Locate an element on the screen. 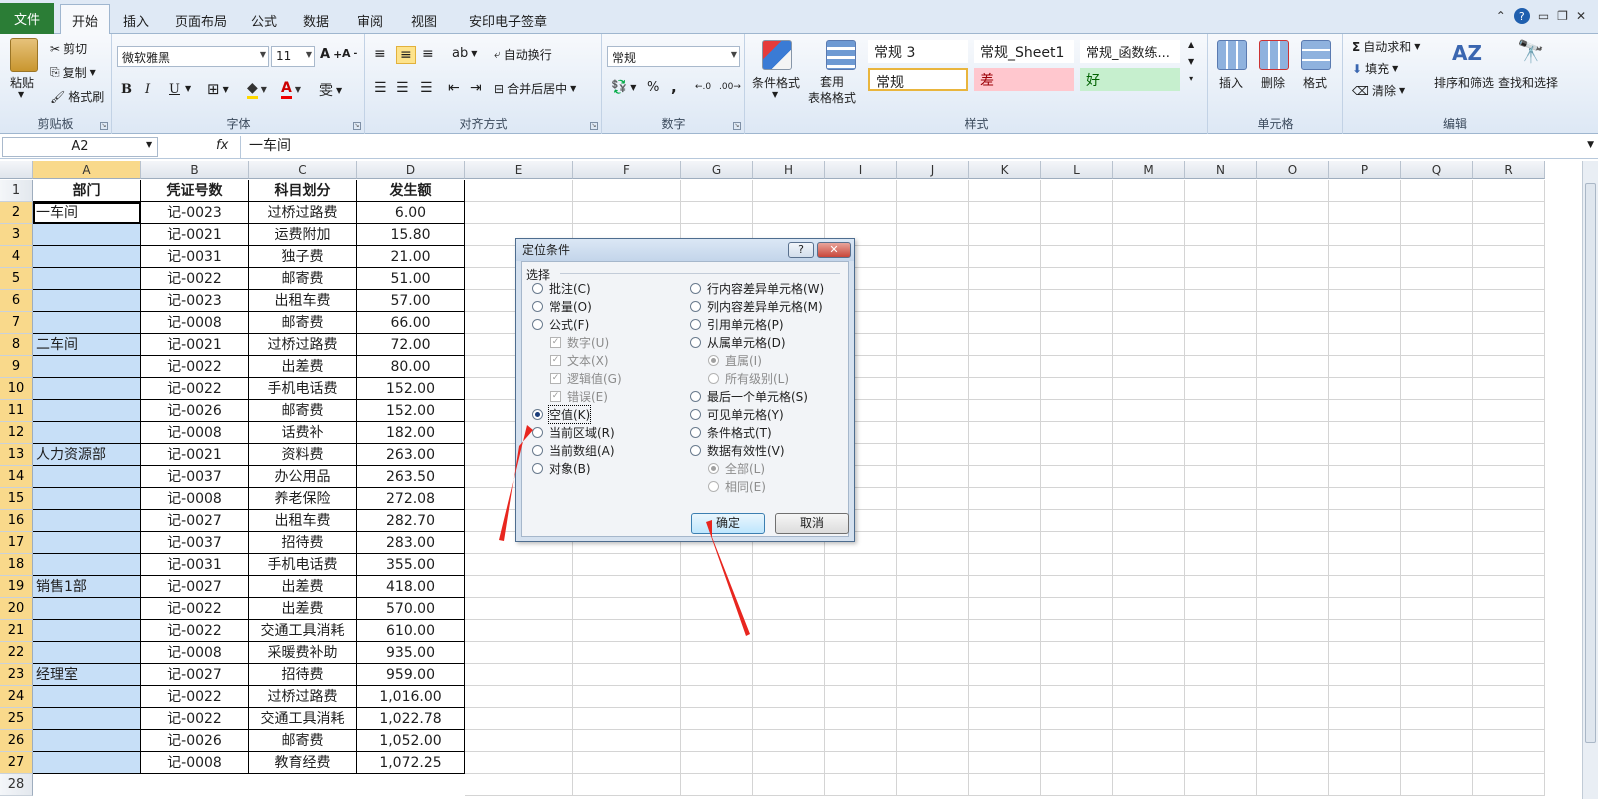 The height and width of the screenshot is (799, 1598). data-cell: 记-0021 is located at coordinates (195, 345).